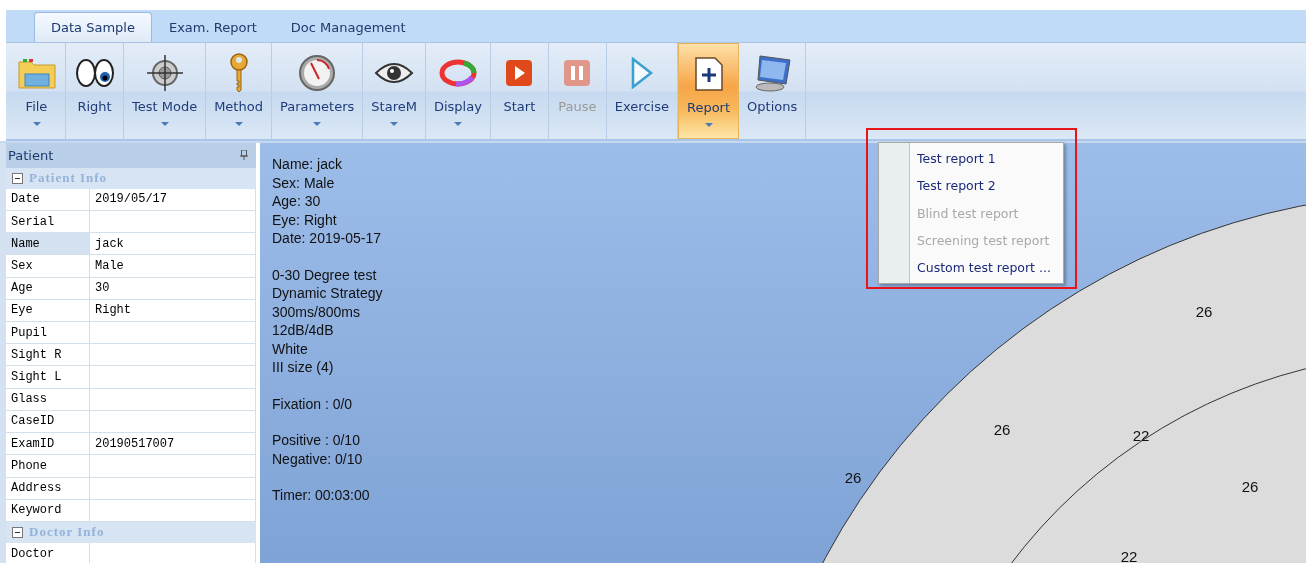 The image size is (1306, 563). What do you see at coordinates (48, 221) in the screenshot?
I see `property-label: Serial` at bounding box center [48, 221].